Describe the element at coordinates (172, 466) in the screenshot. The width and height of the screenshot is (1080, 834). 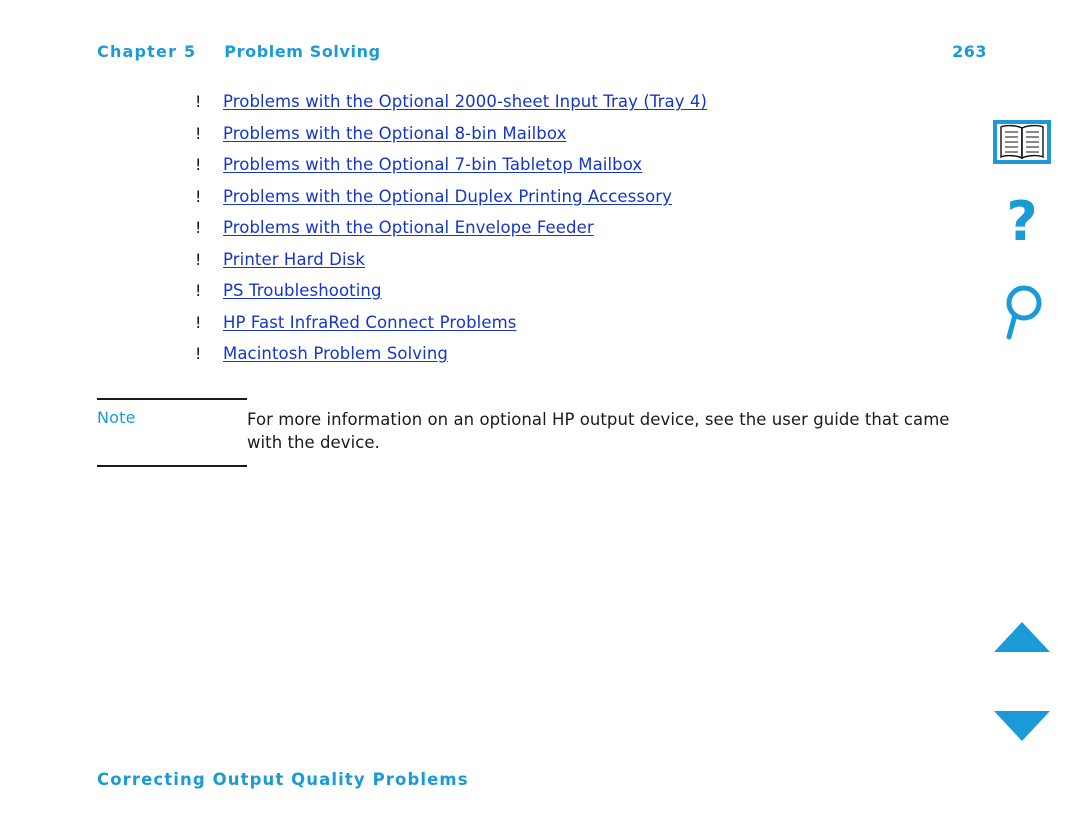
I see `note-bottom-rule` at that location.